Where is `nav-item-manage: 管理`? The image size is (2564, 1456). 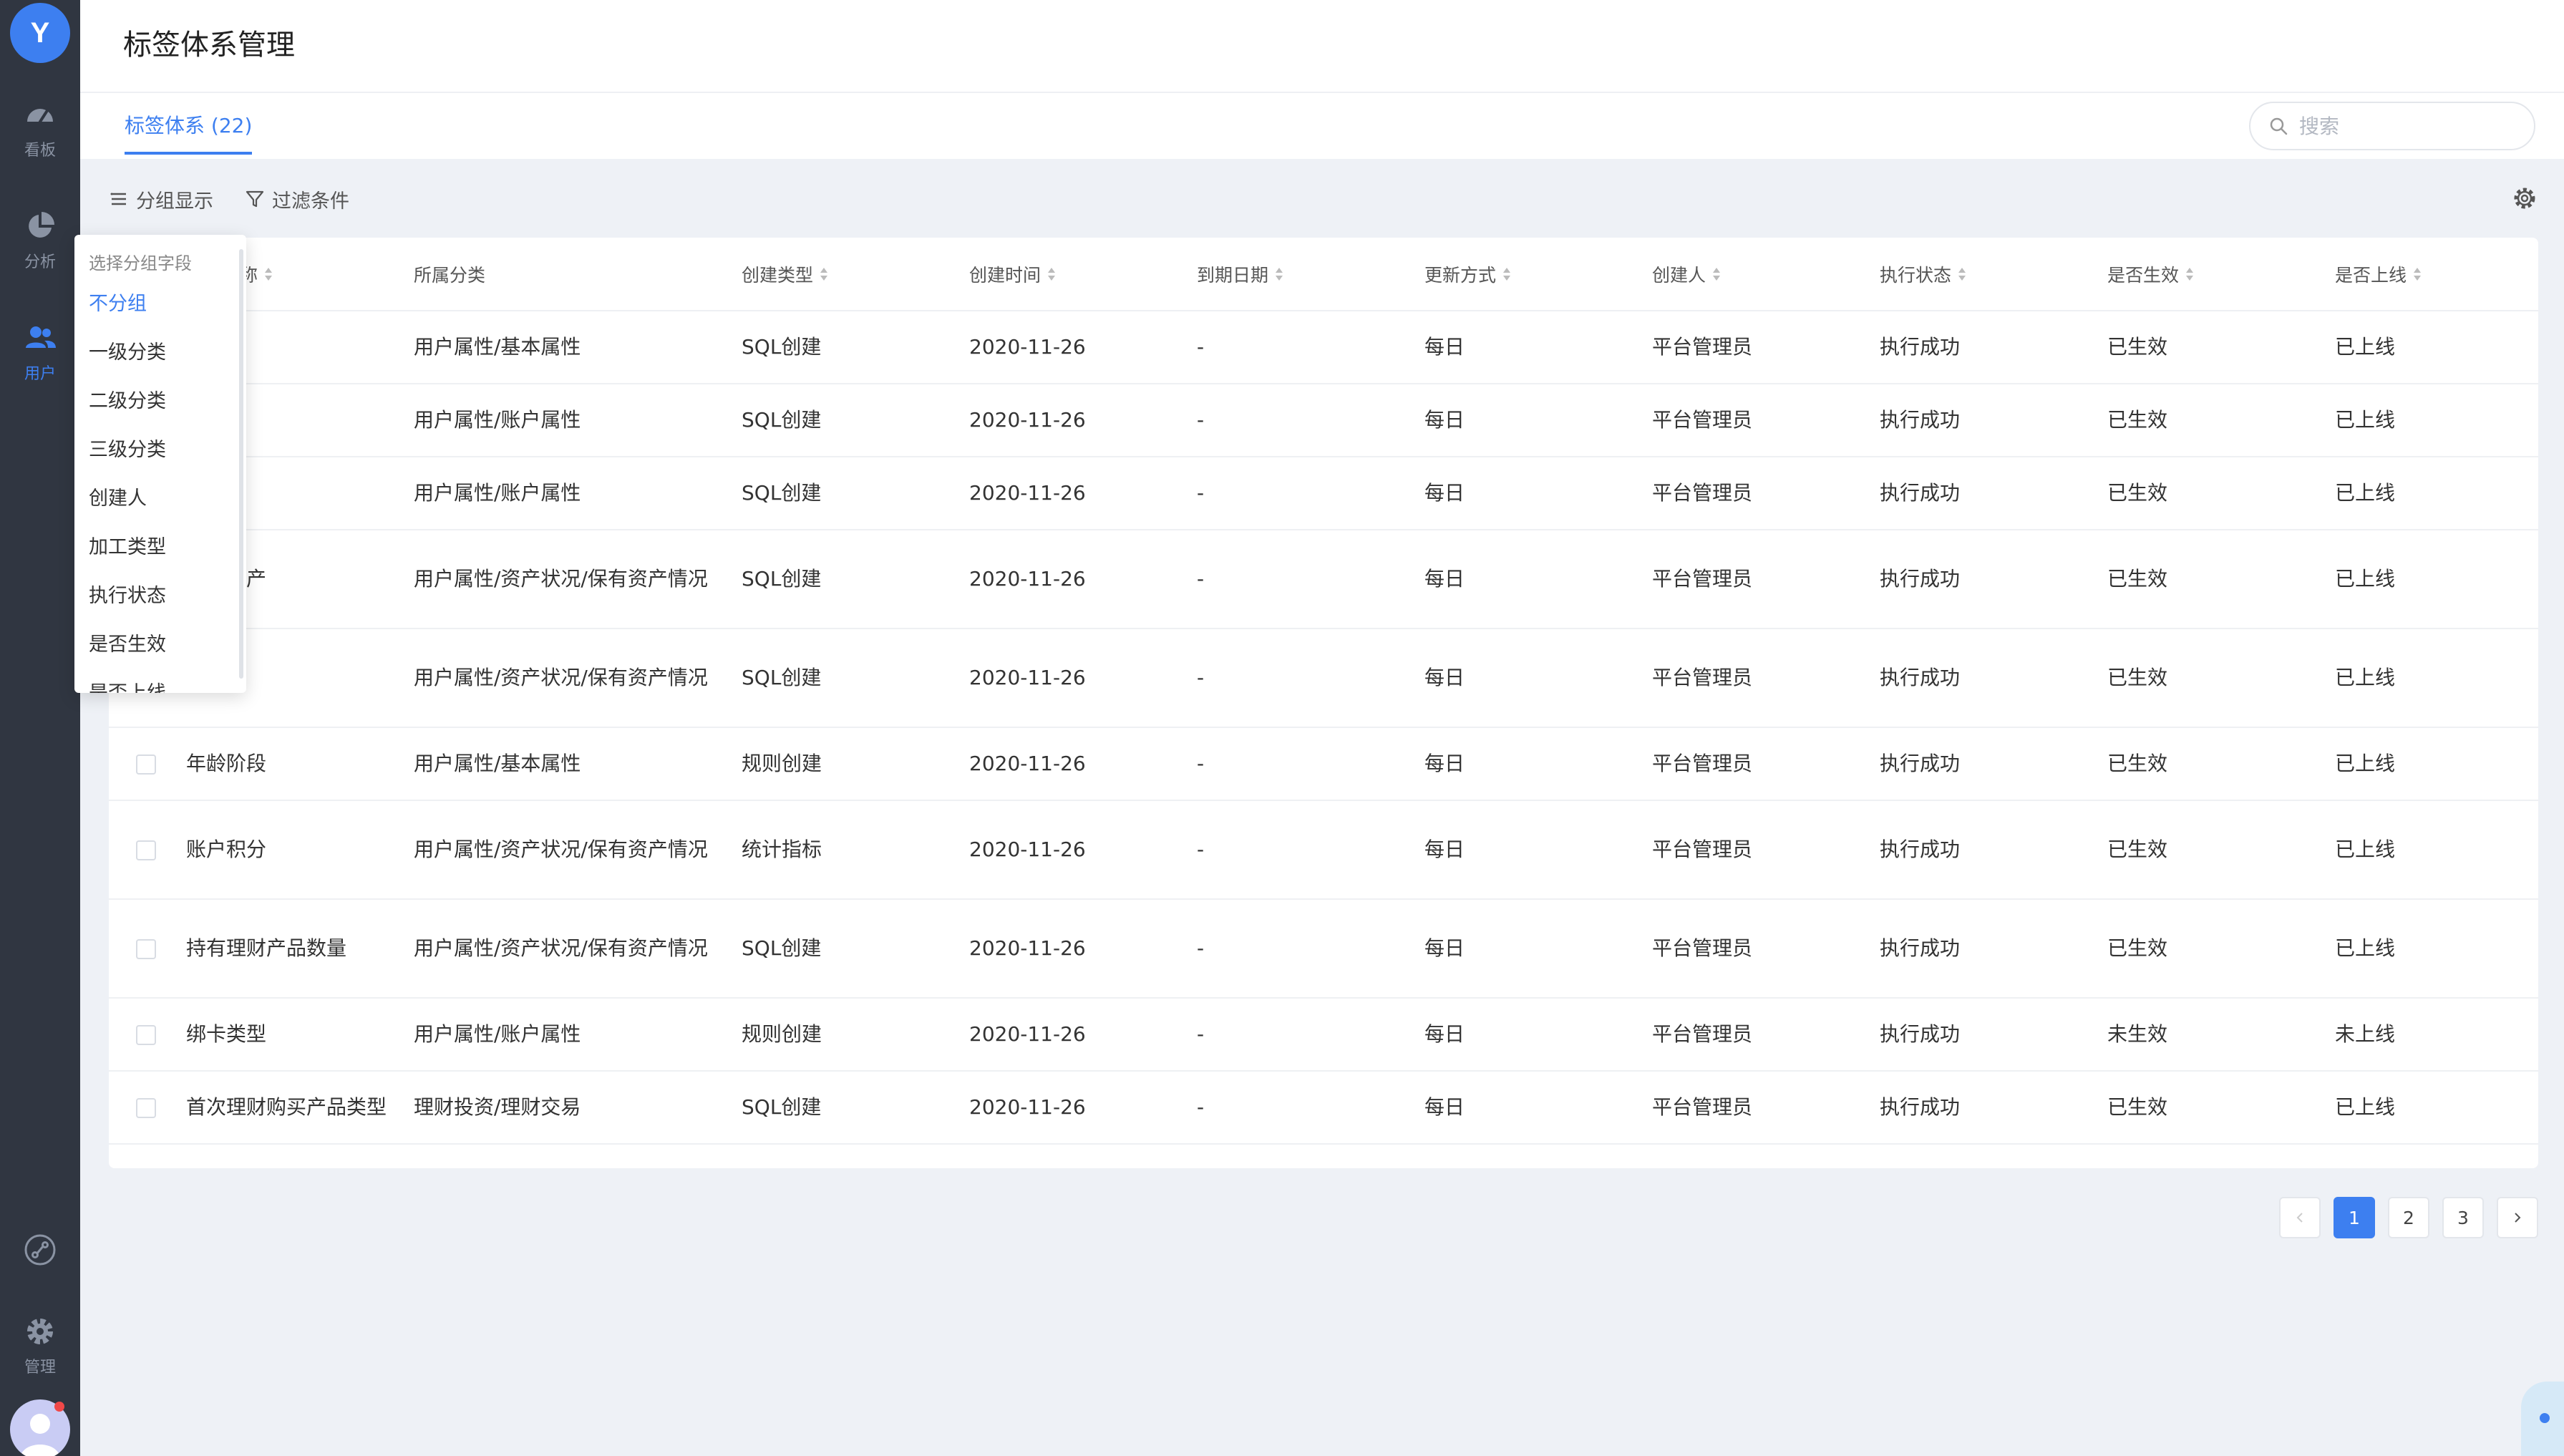 nav-item-manage: 管理 is located at coordinates (40, 1346).